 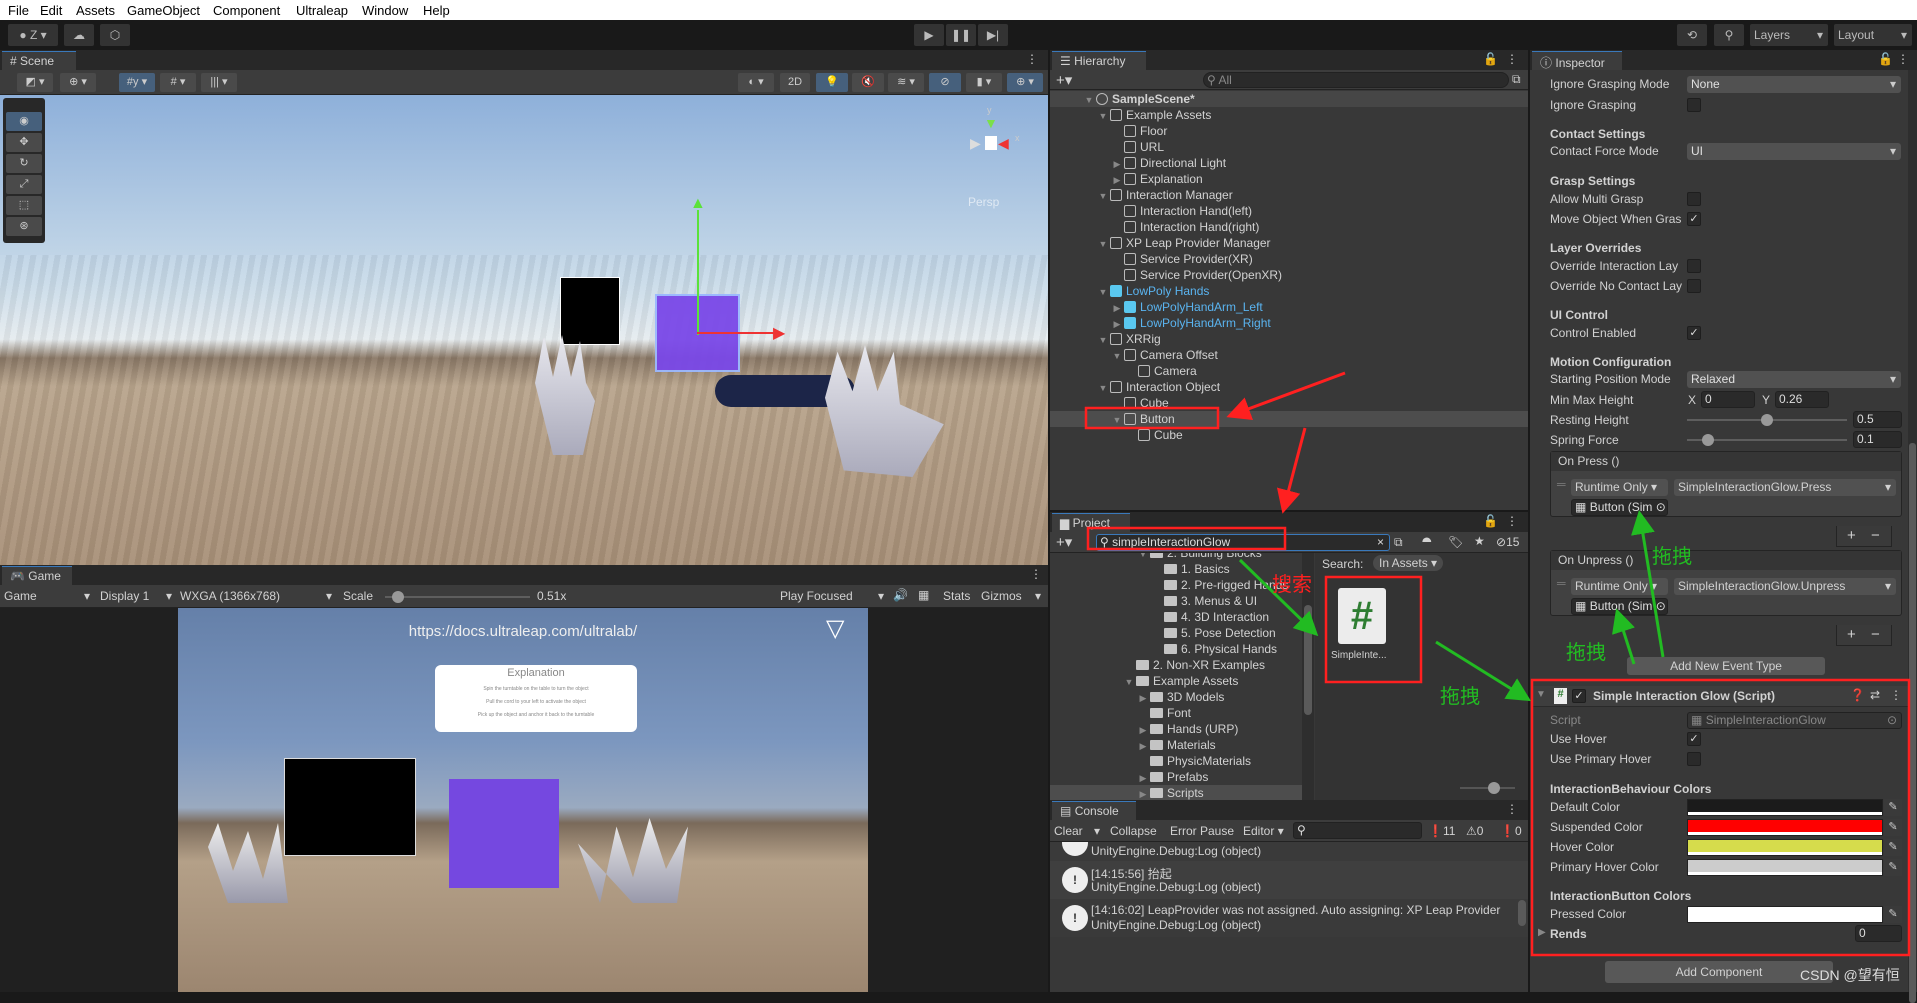 I want to click on hidden-packages-toggle: ⊘15, so click(x=1507, y=542).